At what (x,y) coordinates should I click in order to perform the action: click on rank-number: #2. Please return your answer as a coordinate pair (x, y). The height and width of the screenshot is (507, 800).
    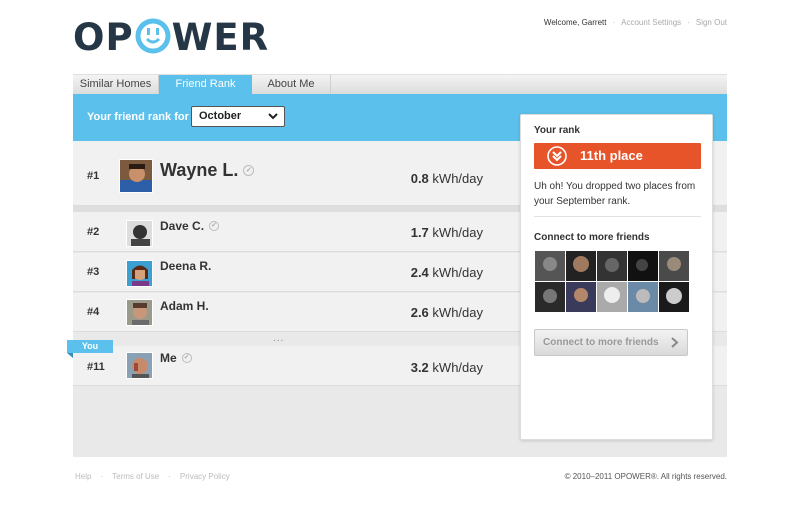
    Looking at the image, I should click on (93, 232).